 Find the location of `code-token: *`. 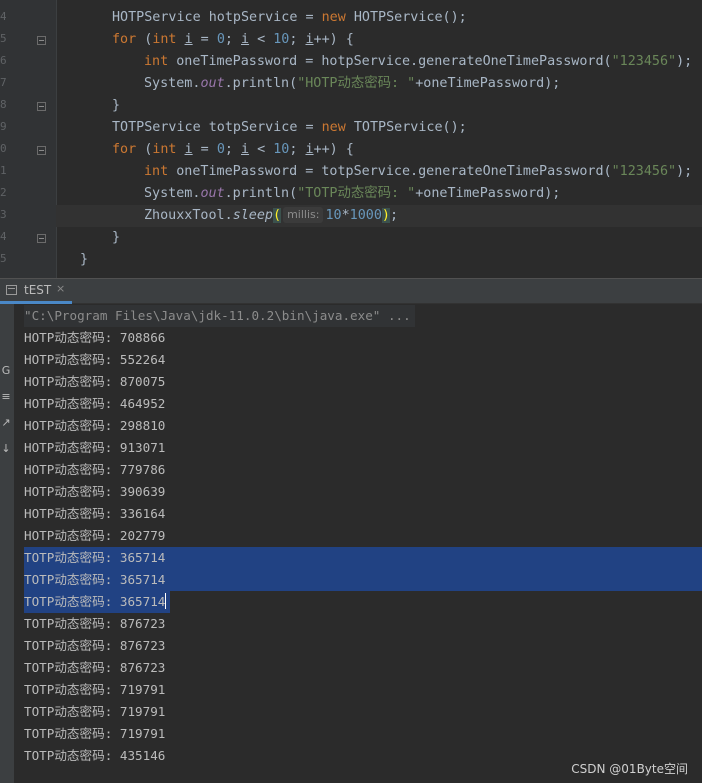

code-token: * is located at coordinates (345, 215).